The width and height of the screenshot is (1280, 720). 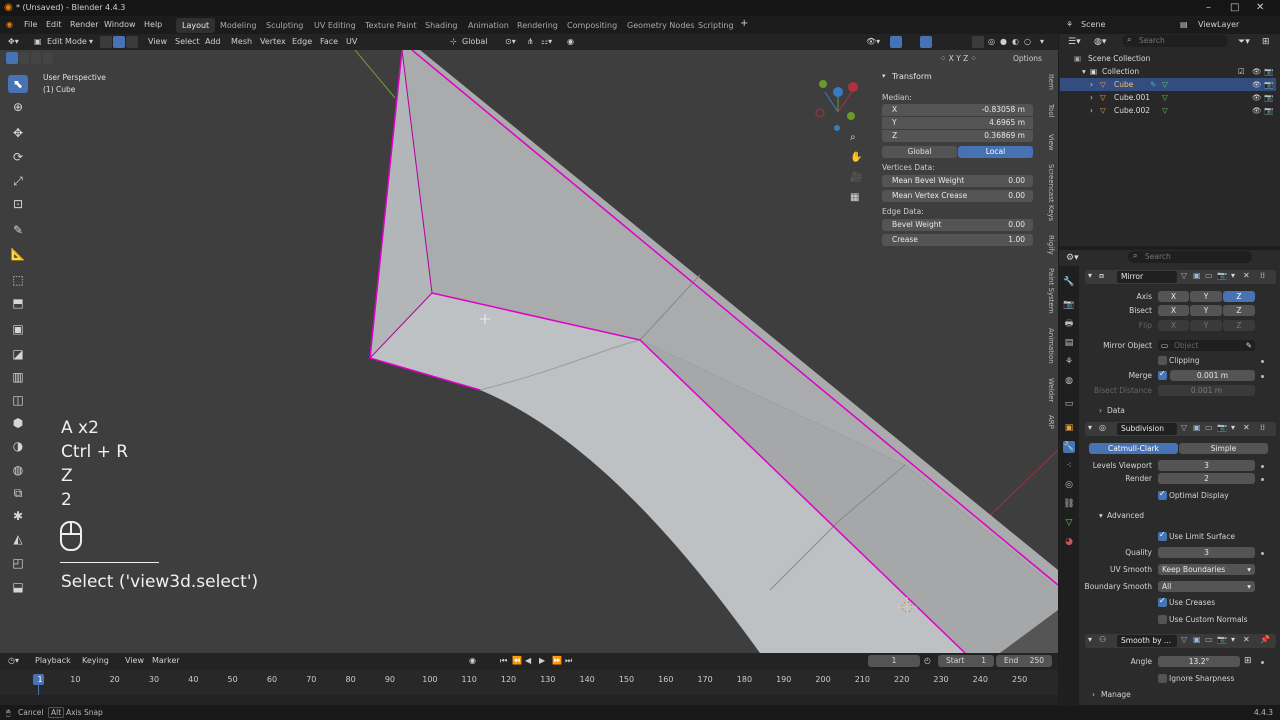 What do you see at coordinates (120, 24) in the screenshot?
I see `menu-window: Window` at bounding box center [120, 24].